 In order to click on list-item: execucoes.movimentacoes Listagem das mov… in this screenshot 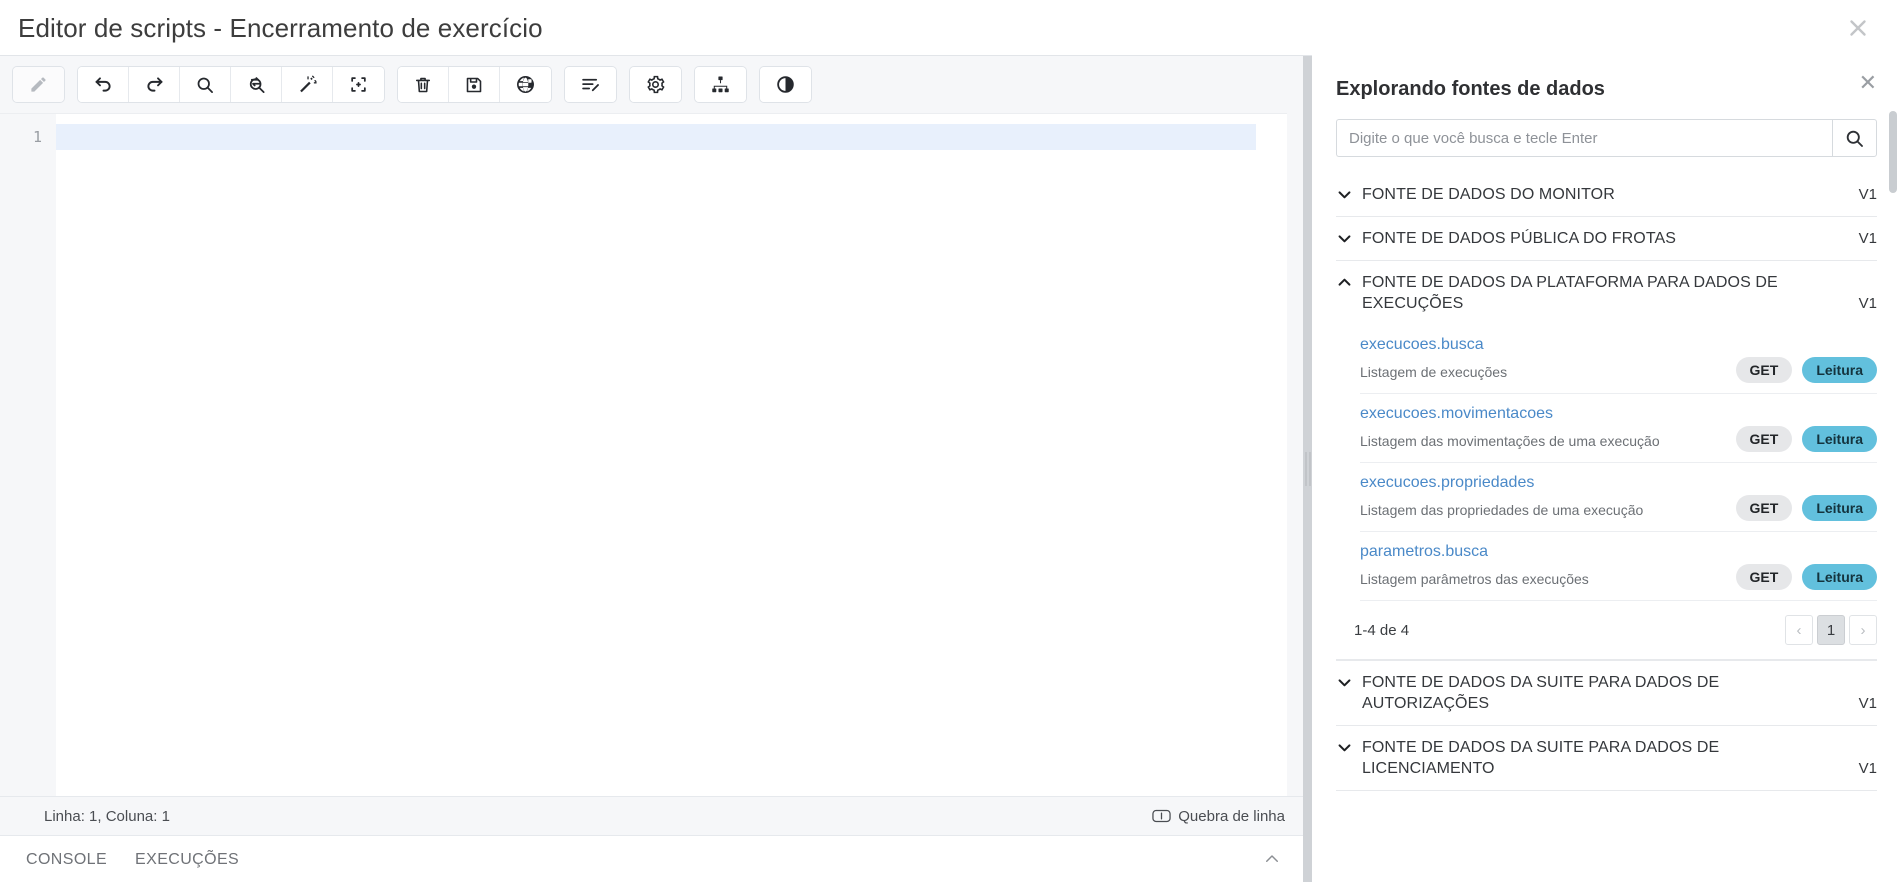, I will do `click(1618, 428)`.